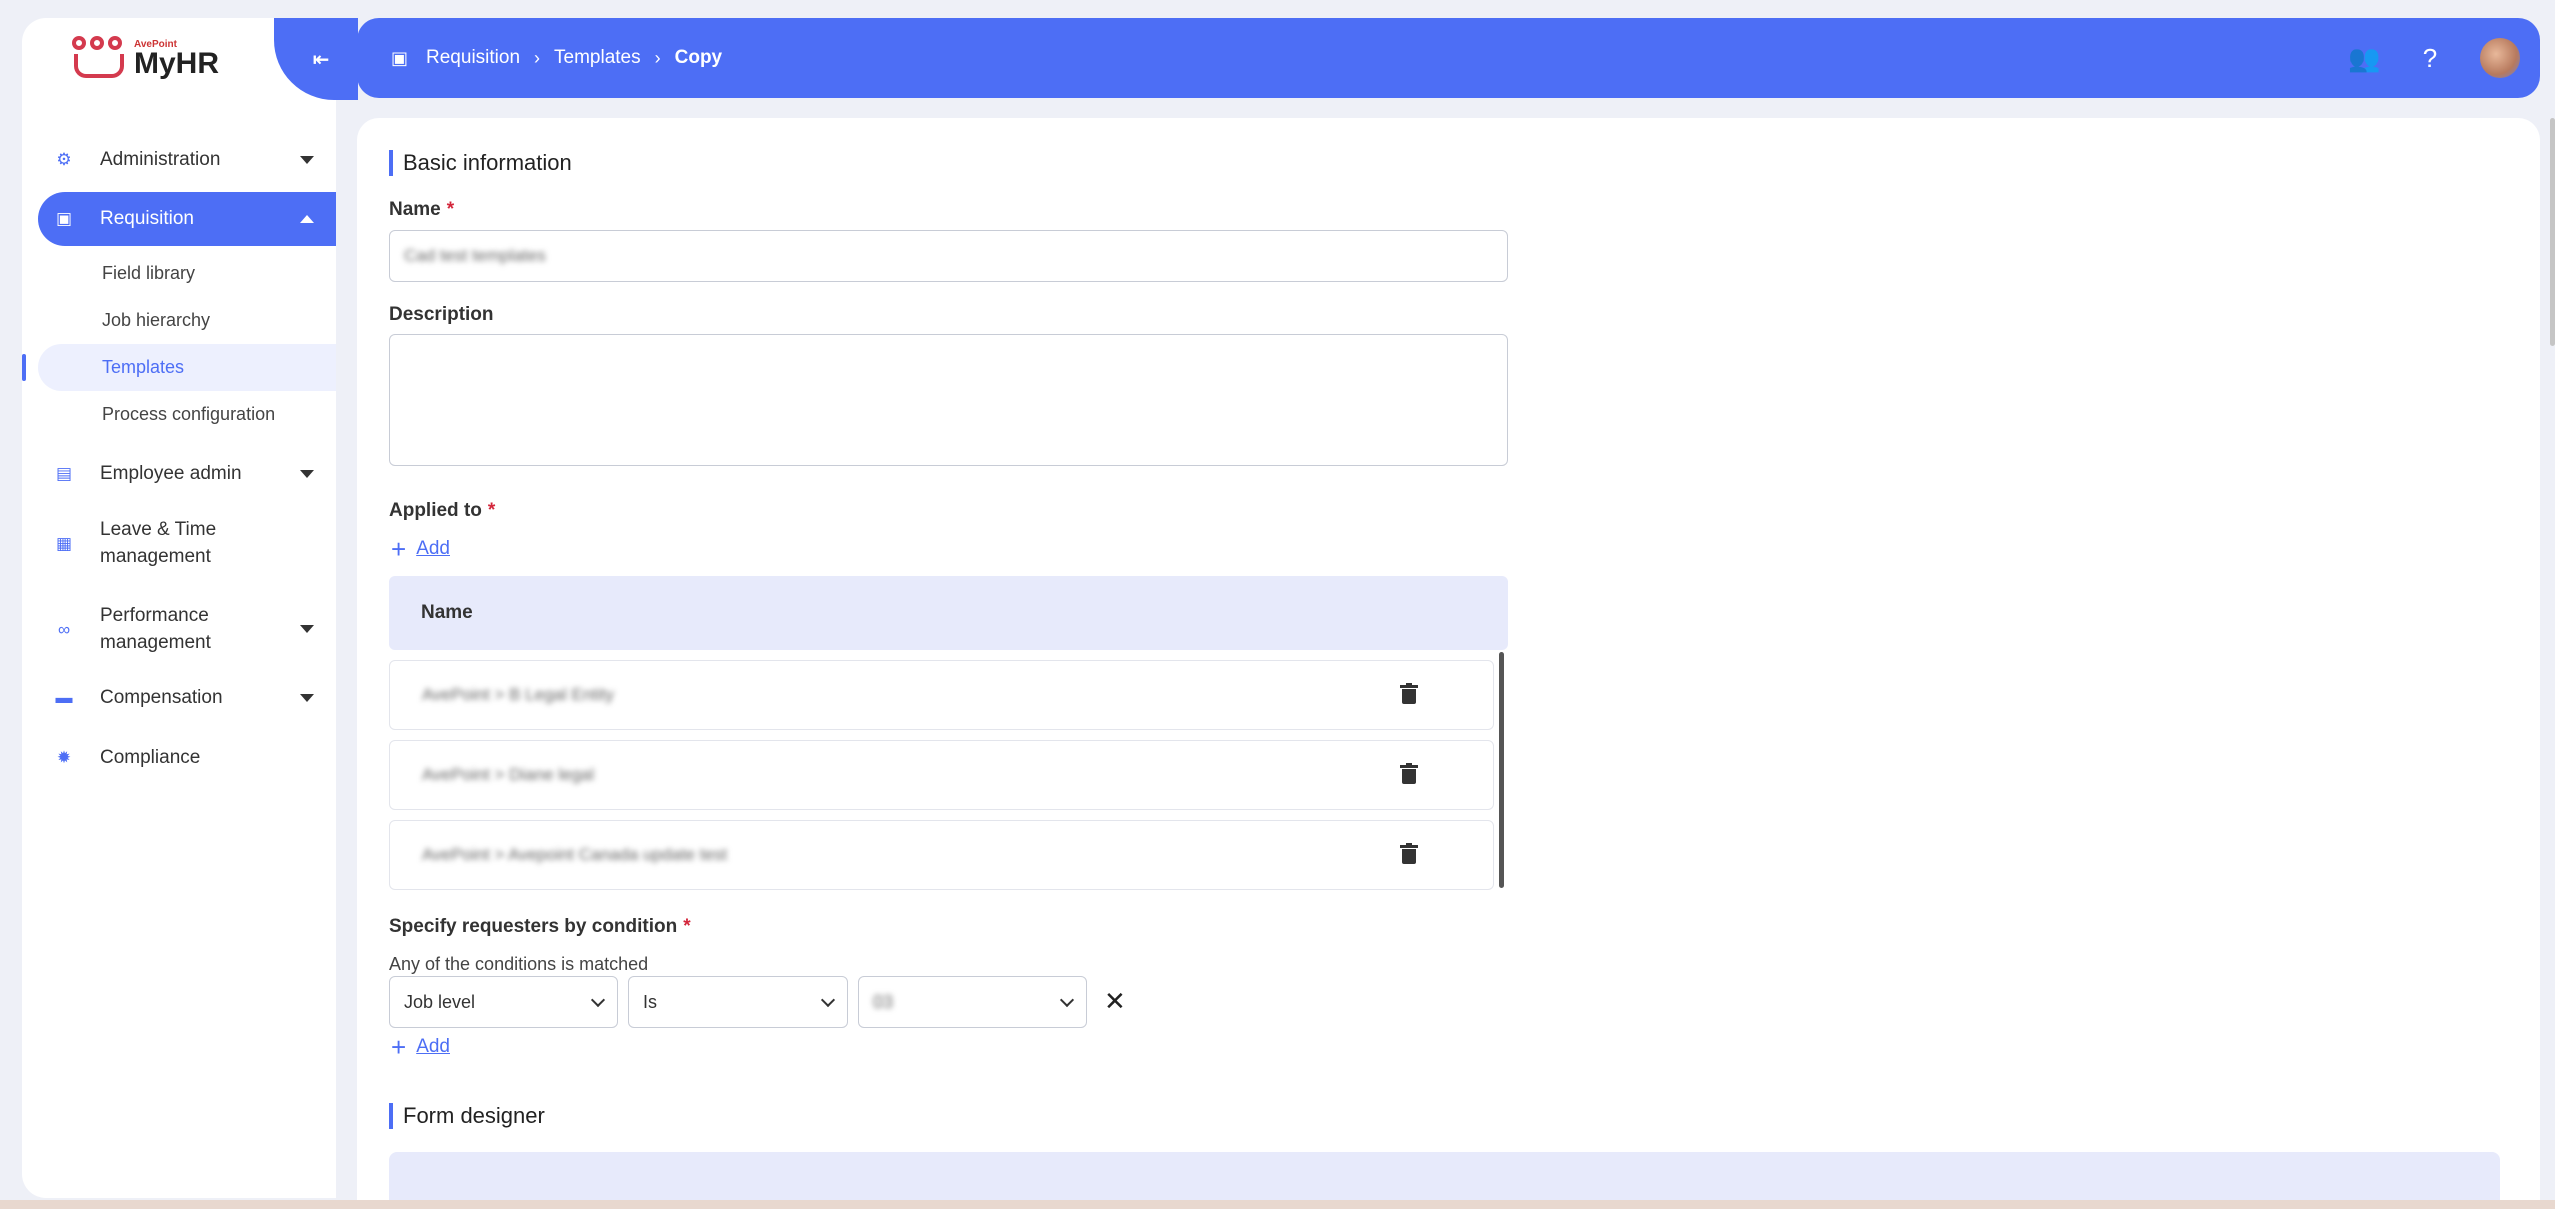  Describe the element at coordinates (64, 697) in the screenshot. I see `wallet-icon: ▬` at that location.